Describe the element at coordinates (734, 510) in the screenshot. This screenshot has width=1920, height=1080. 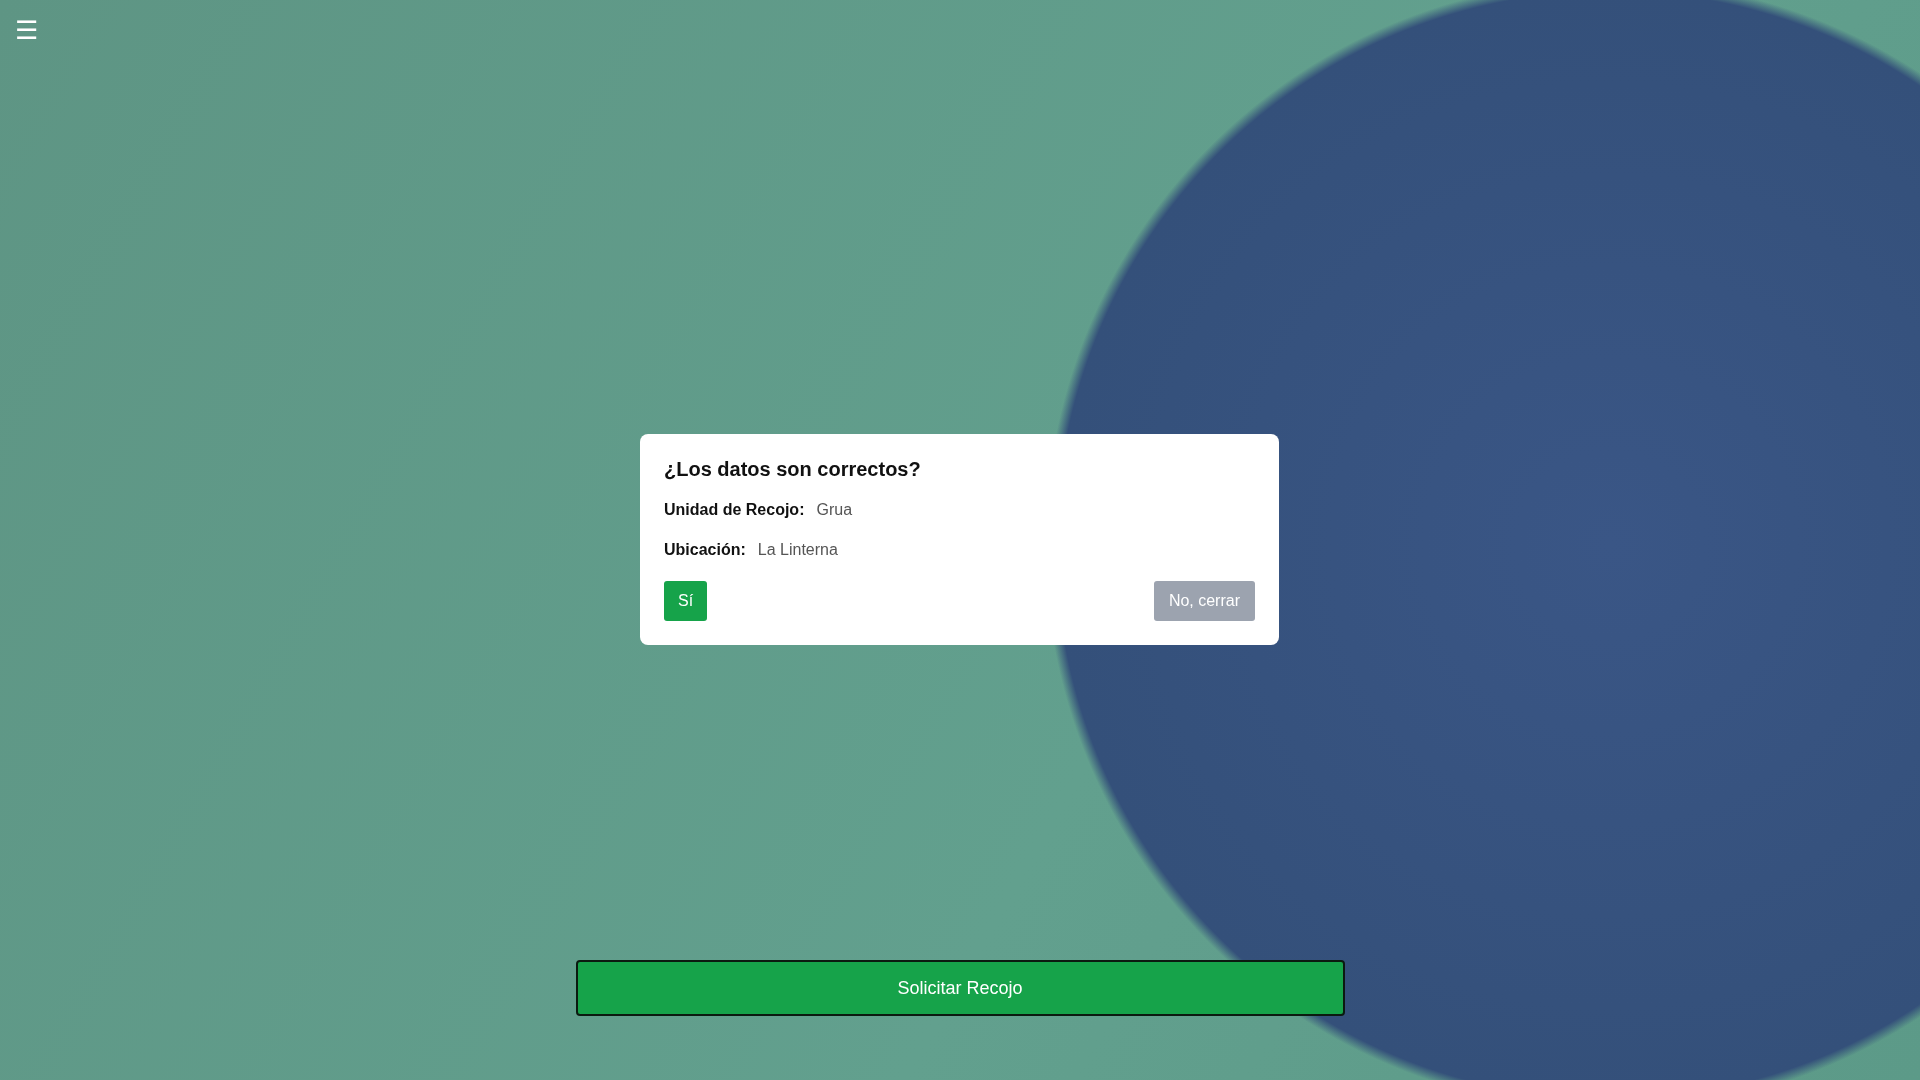
I see `field-label: Unidad de Recojo:` at that location.